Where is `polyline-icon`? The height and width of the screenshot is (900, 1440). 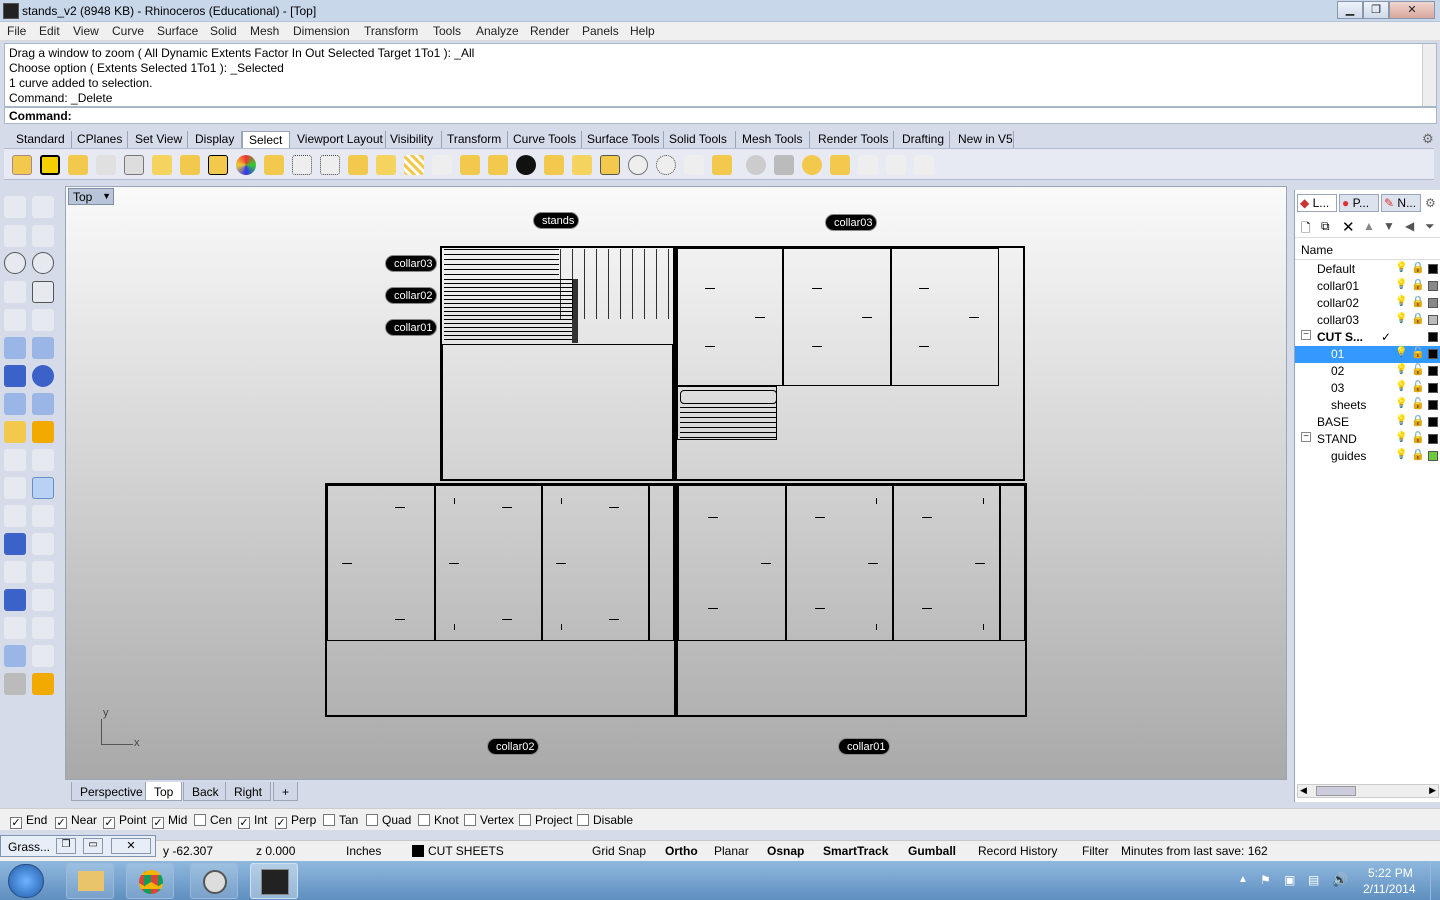 polyline-icon is located at coordinates (15, 236).